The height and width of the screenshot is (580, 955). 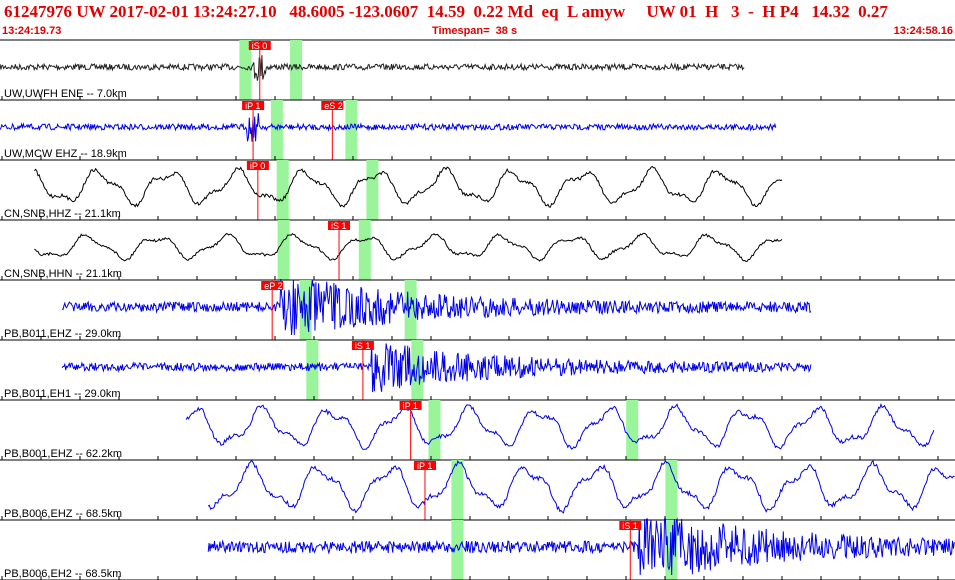 I want to click on channel-row: eP 2 PB,B011,EHZ -- 29.0km, so click(x=477, y=309).